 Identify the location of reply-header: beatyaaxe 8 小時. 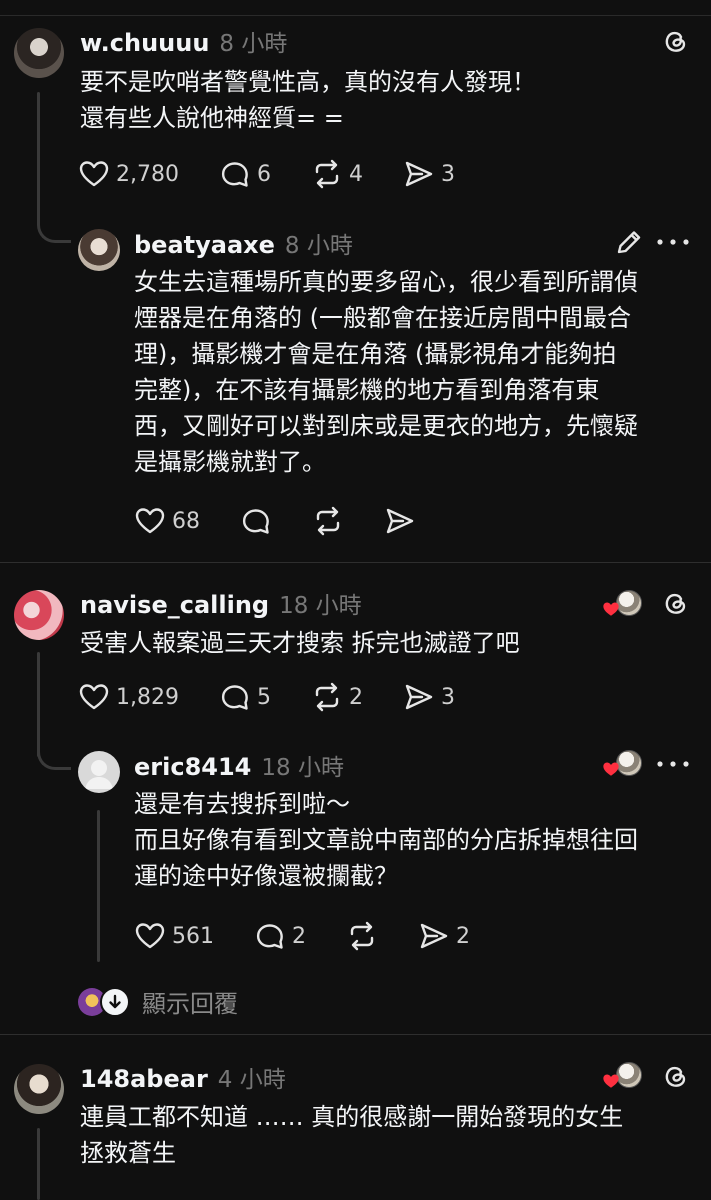
(243, 243).